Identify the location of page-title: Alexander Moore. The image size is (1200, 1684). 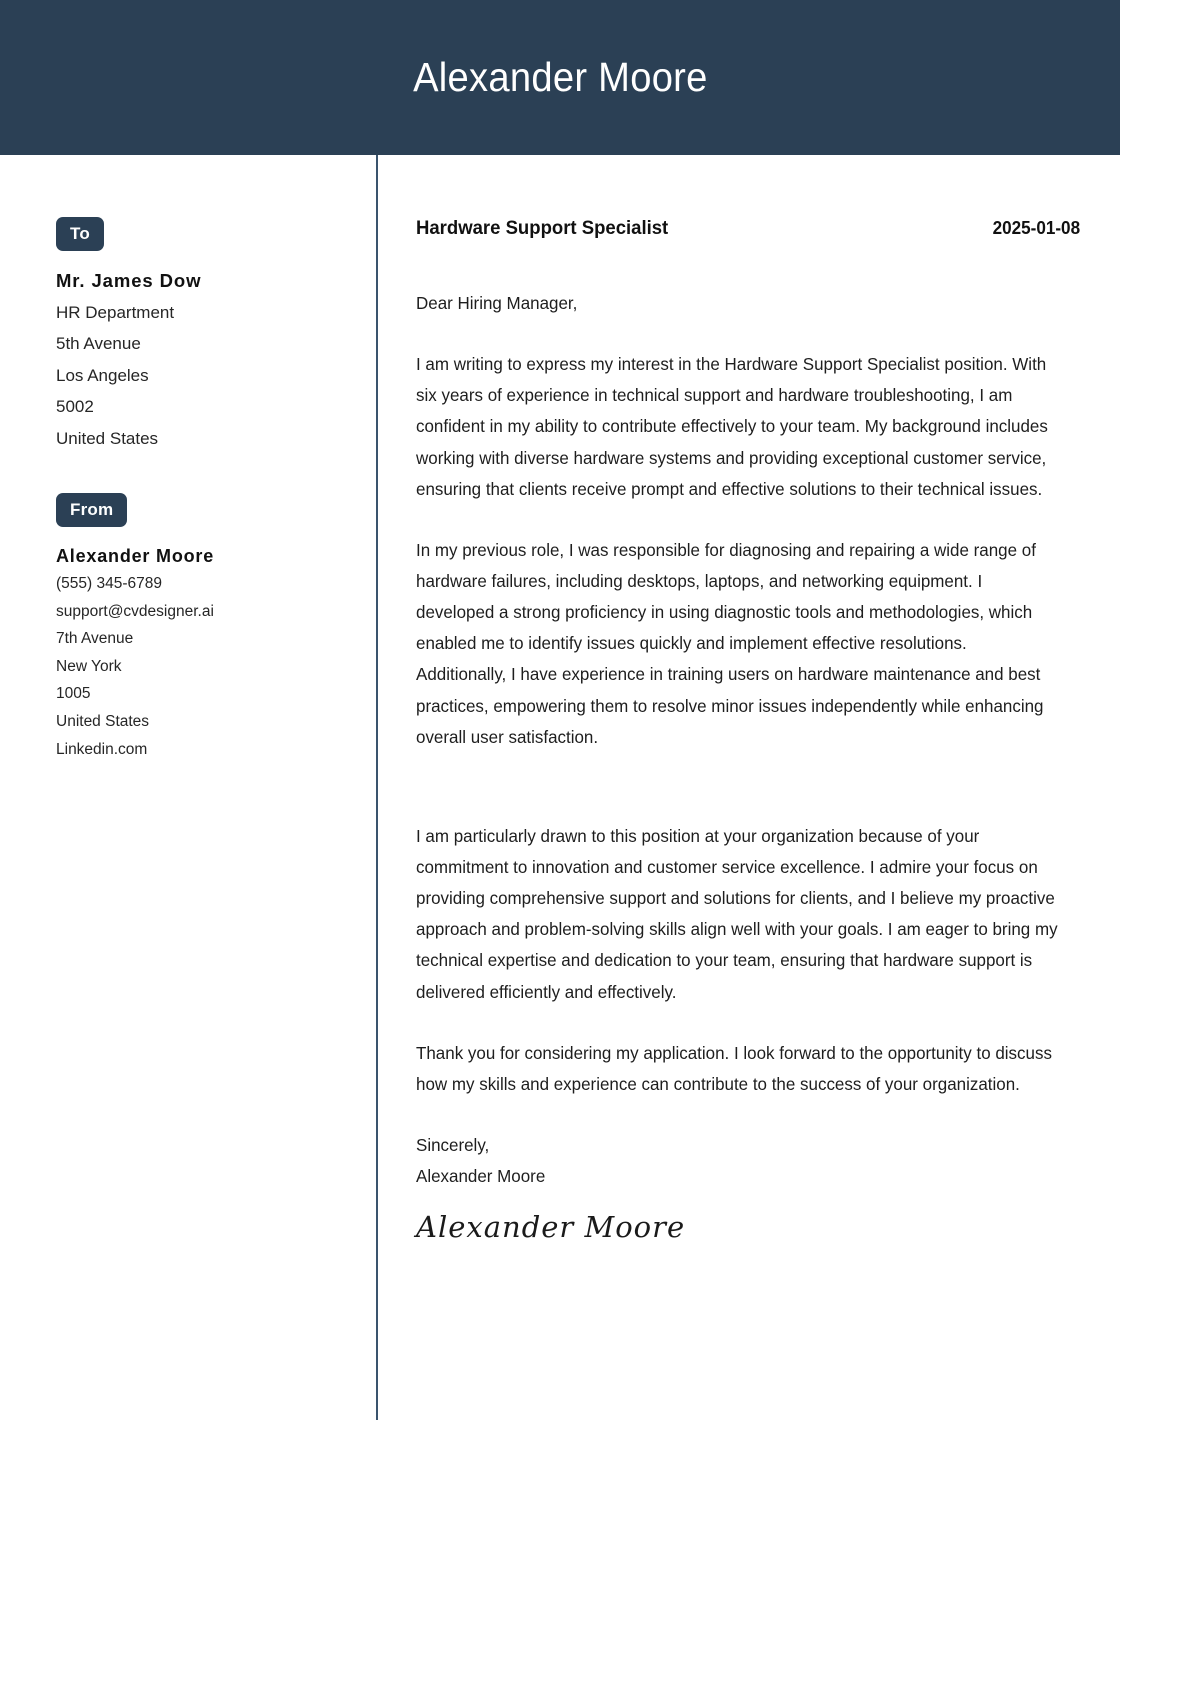
(560, 77).